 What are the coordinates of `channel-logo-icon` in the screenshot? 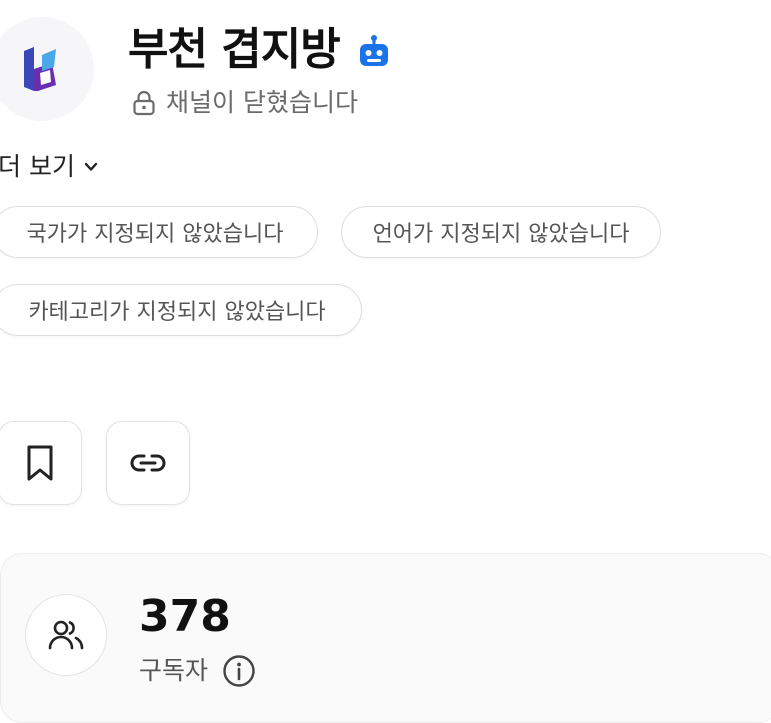 It's located at (40, 69).